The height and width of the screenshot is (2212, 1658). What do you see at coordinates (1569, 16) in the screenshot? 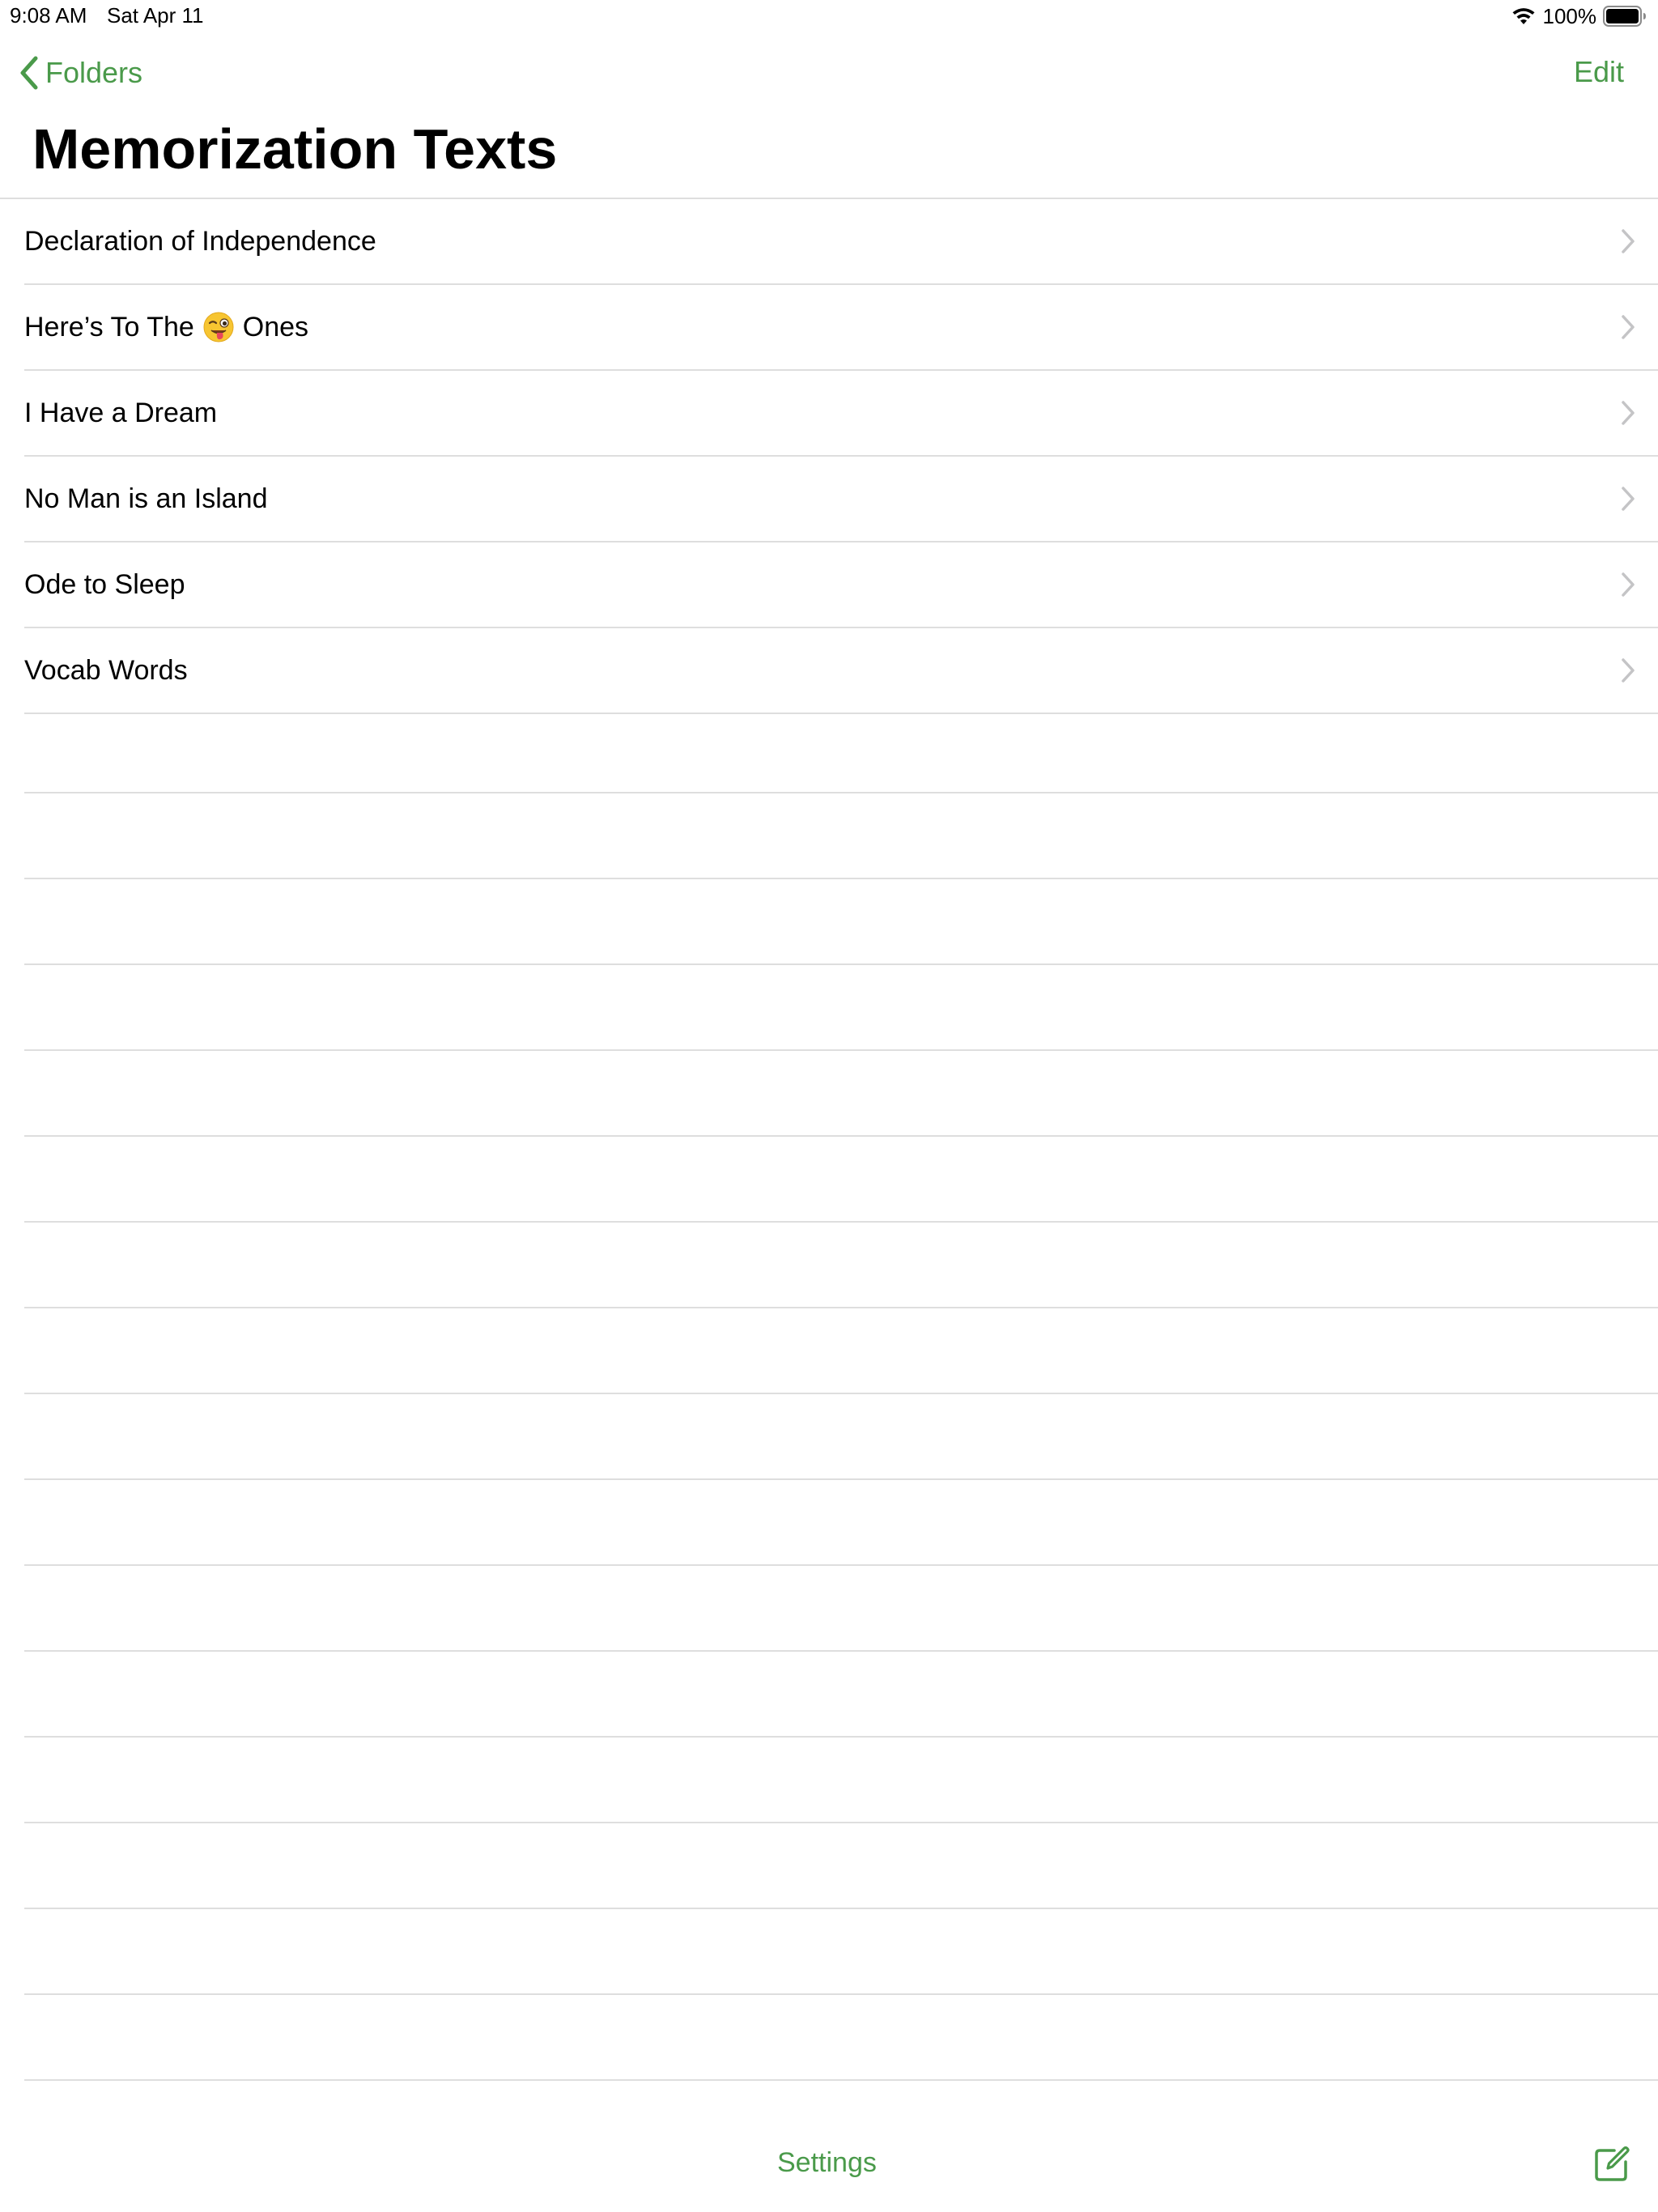
I see `battery-percentage: 100%` at bounding box center [1569, 16].